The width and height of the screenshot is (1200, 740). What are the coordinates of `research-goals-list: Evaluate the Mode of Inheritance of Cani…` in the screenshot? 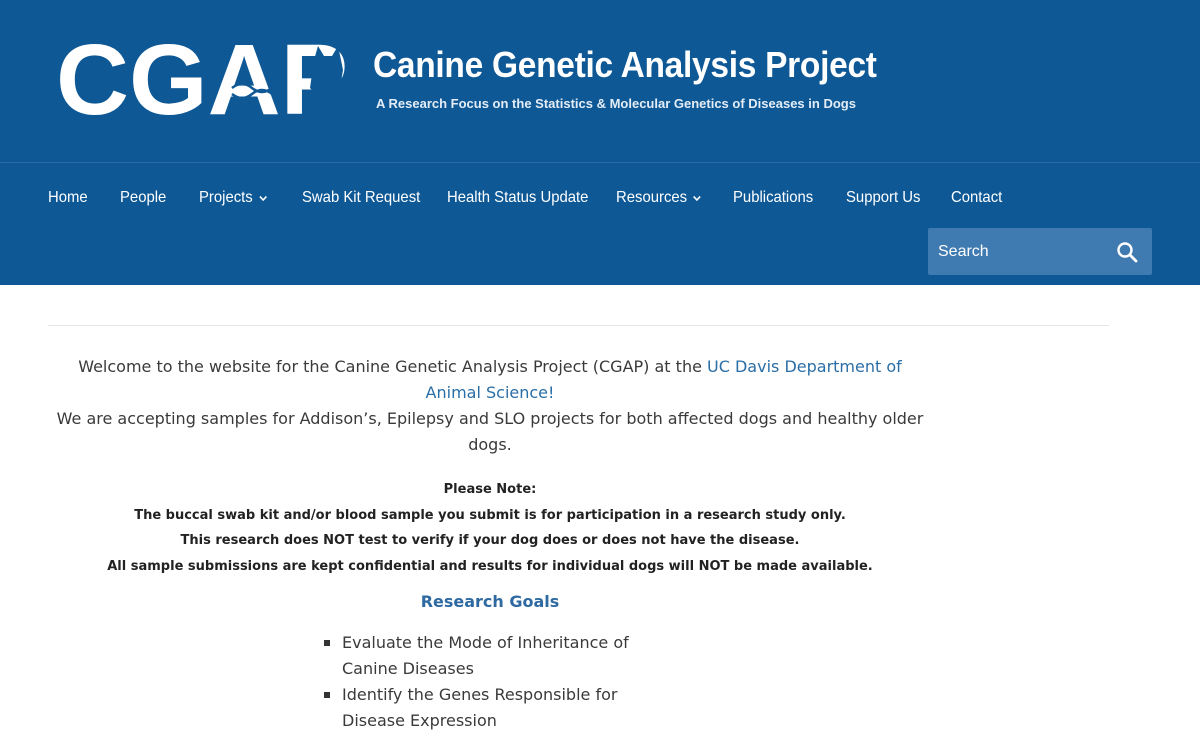 It's located at (497, 682).